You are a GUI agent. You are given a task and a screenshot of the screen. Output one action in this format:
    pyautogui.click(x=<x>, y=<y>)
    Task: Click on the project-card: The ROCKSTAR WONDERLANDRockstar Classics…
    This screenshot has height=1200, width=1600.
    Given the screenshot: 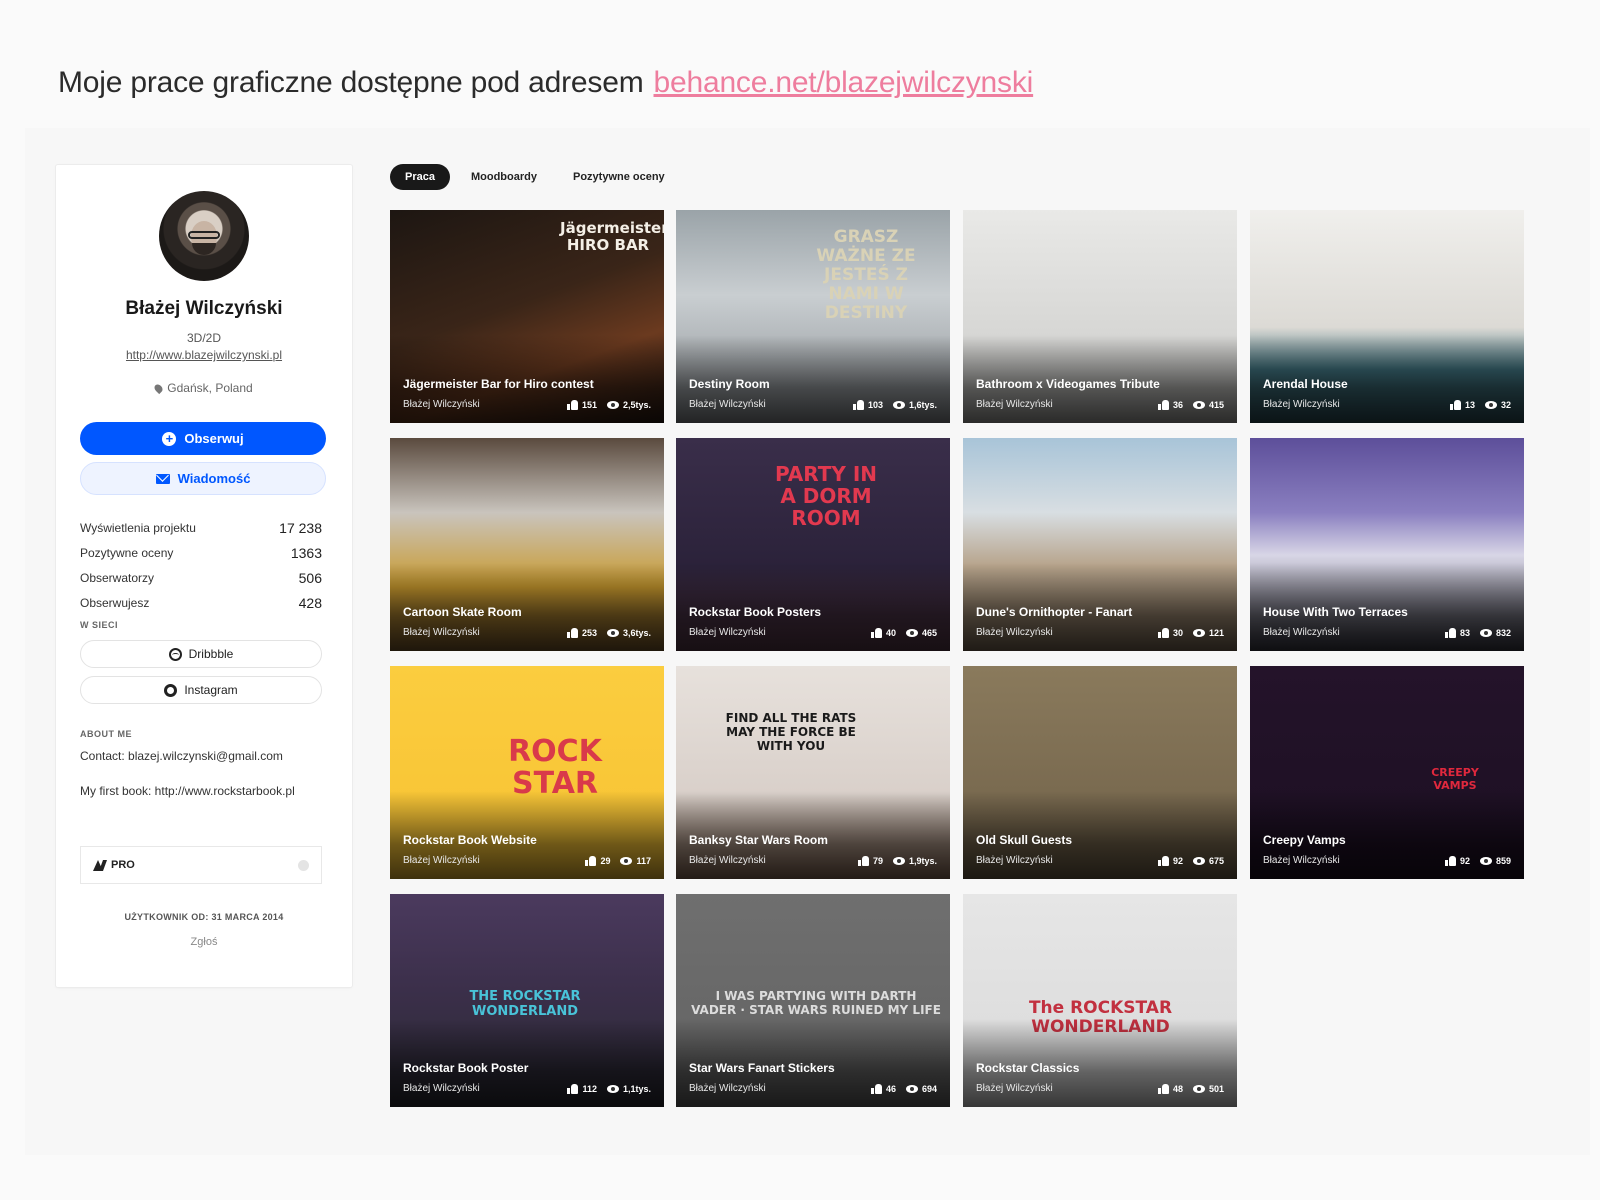 What is the action you would take?
    pyautogui.click(x=1100, y=1000)
    